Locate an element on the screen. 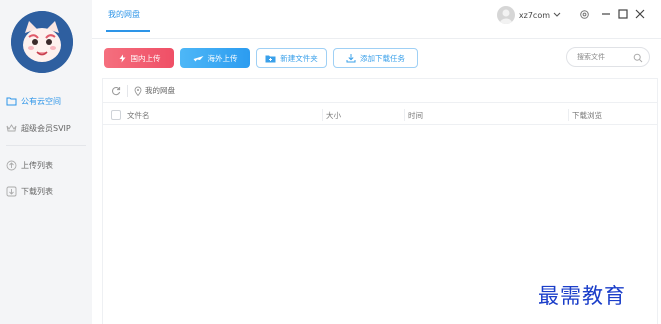 The width and height of the screenshot is (661, 324). column-header-download-browse: 下载浏览 is located at coordinates (587, 115).